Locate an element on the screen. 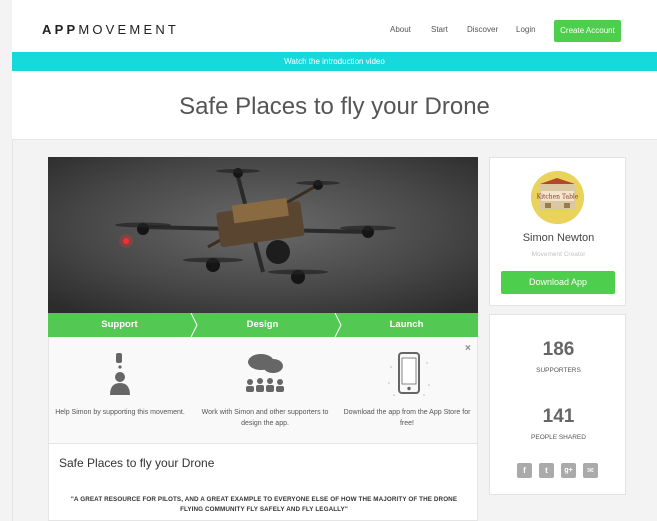 The image size is (657, 521). shares-count: 141 is located at coordinates (558, 416).